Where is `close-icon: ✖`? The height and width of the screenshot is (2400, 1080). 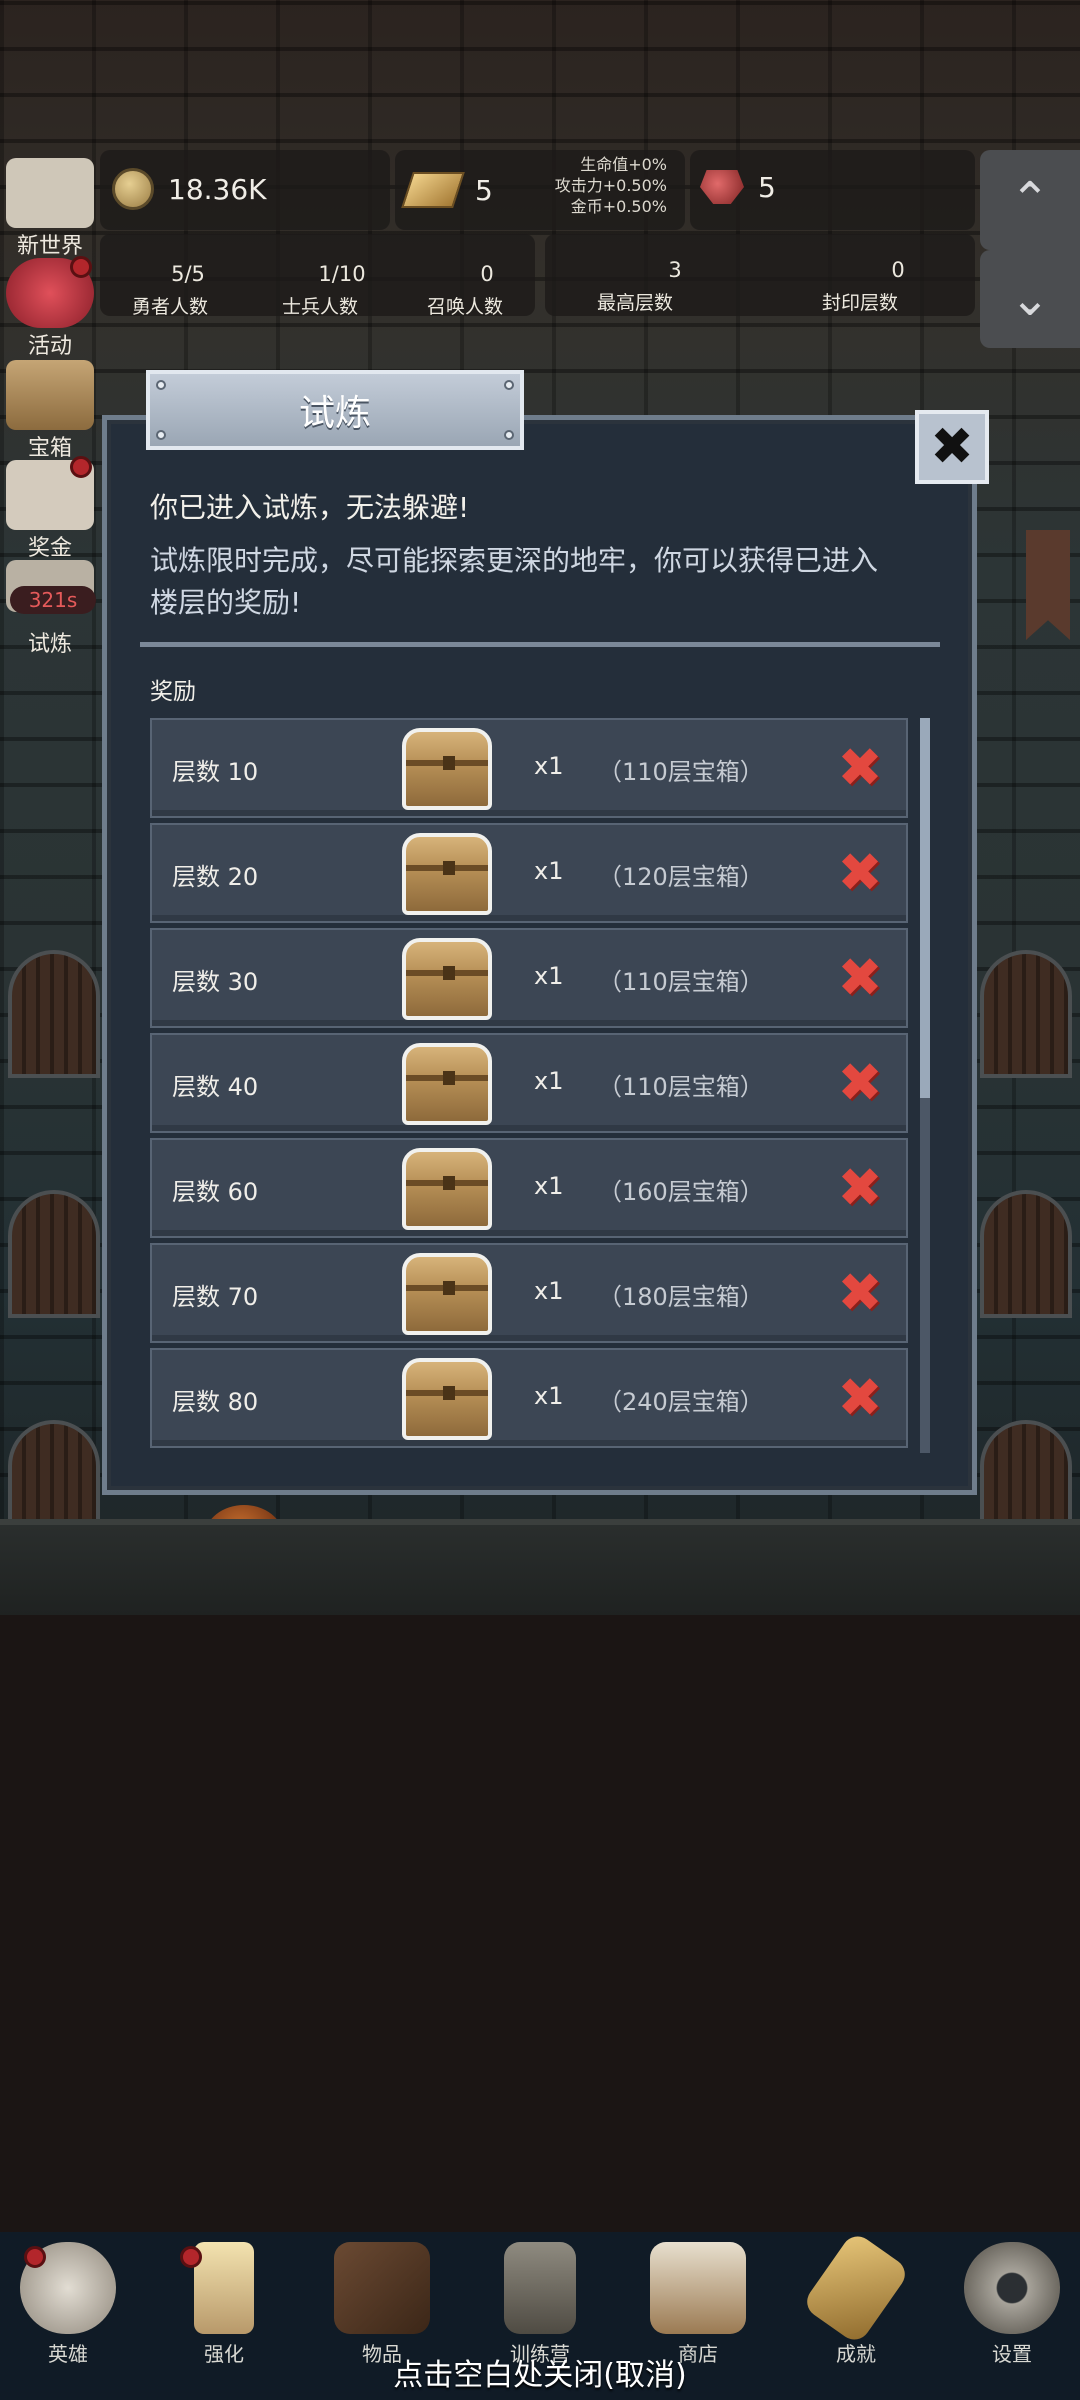
close-icon: ✖ is located at coordinates (952, 447).